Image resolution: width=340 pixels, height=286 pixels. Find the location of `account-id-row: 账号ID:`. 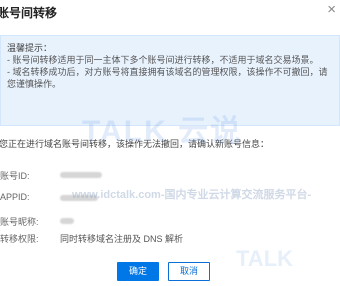

account-id-row: 账号ID: is located at coordinates (51, 175).